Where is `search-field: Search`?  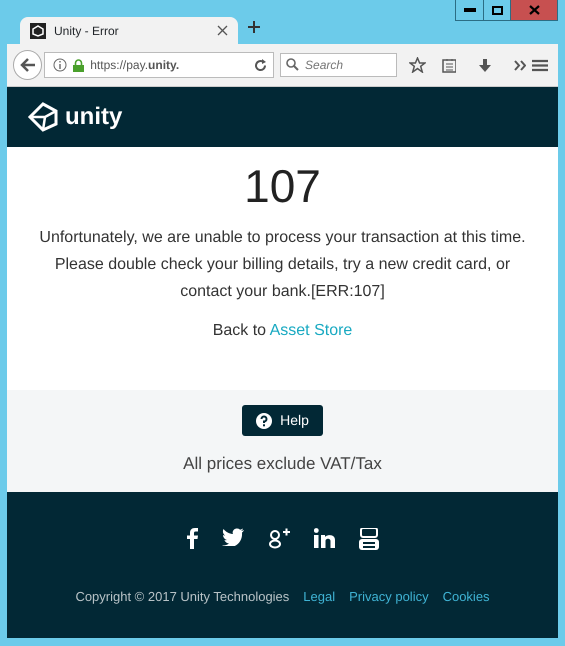 search-field: Search is located at coordinates (339, 65).